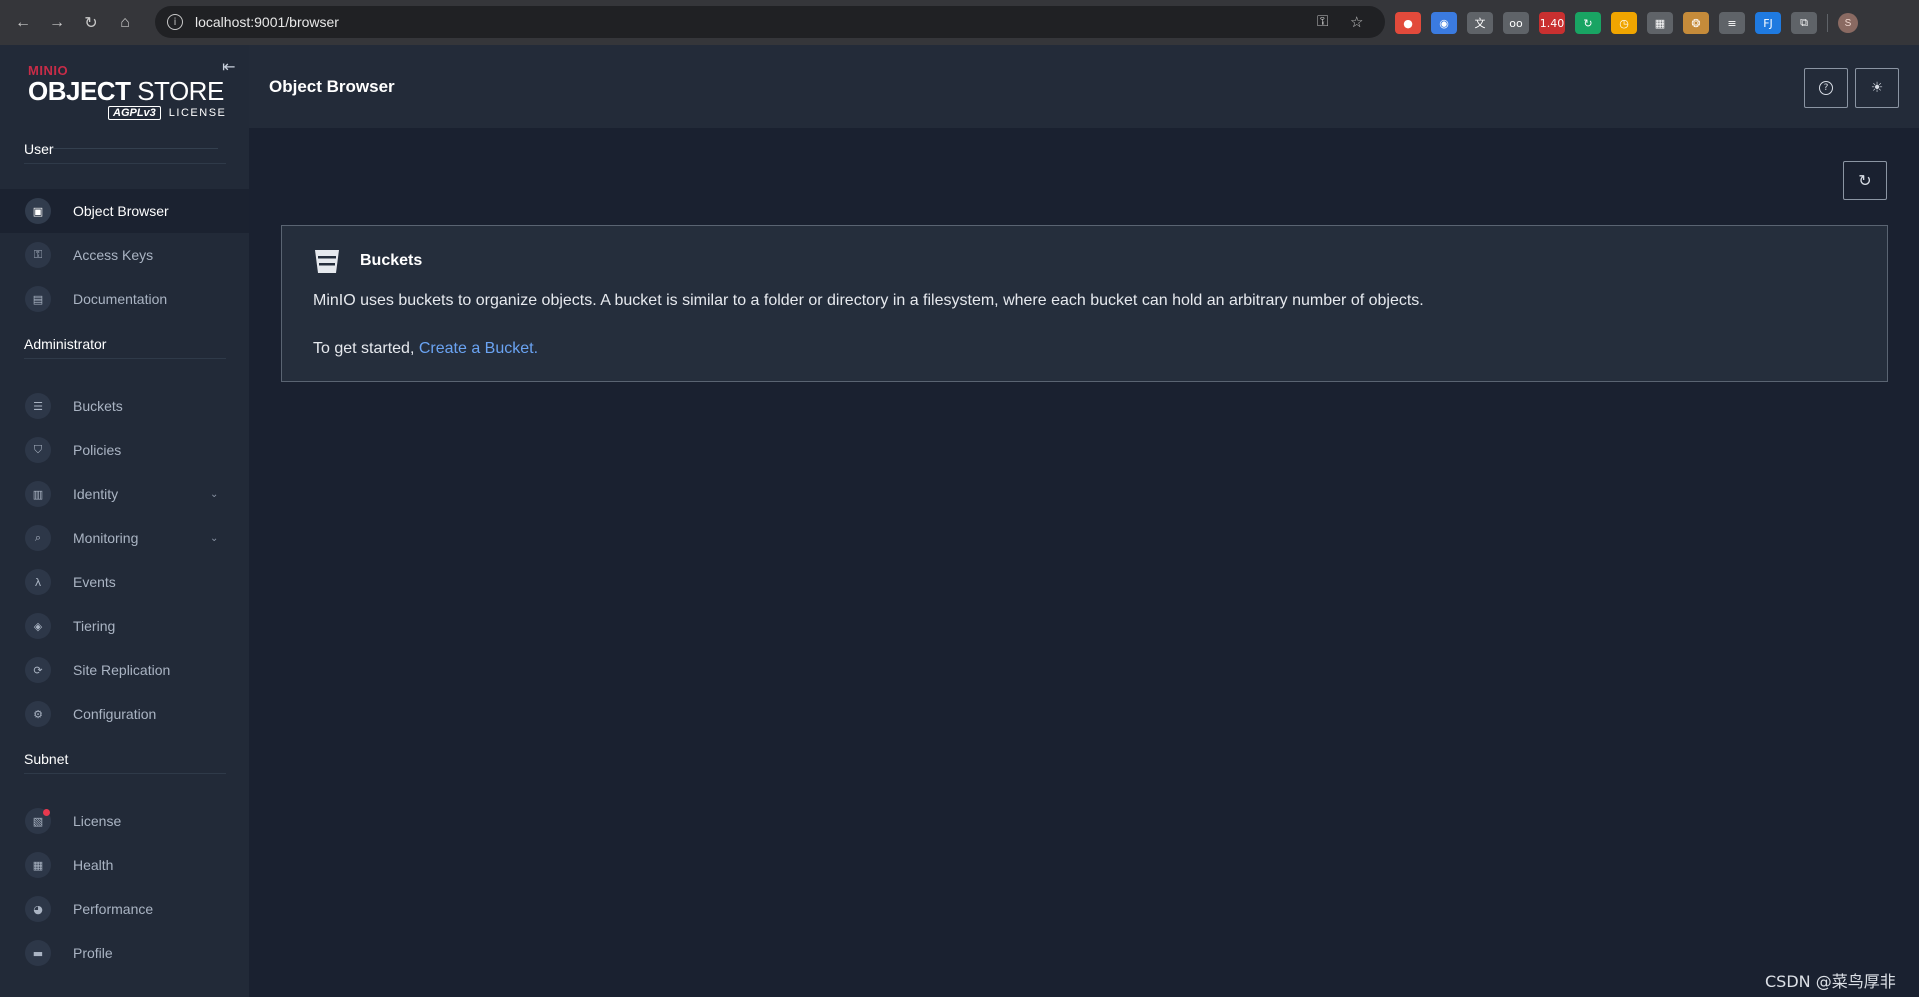  What do you see at coordinates (91, 23) in the screenshot?
I see `reload-icon: ↻` at bounding box center [91, 23].